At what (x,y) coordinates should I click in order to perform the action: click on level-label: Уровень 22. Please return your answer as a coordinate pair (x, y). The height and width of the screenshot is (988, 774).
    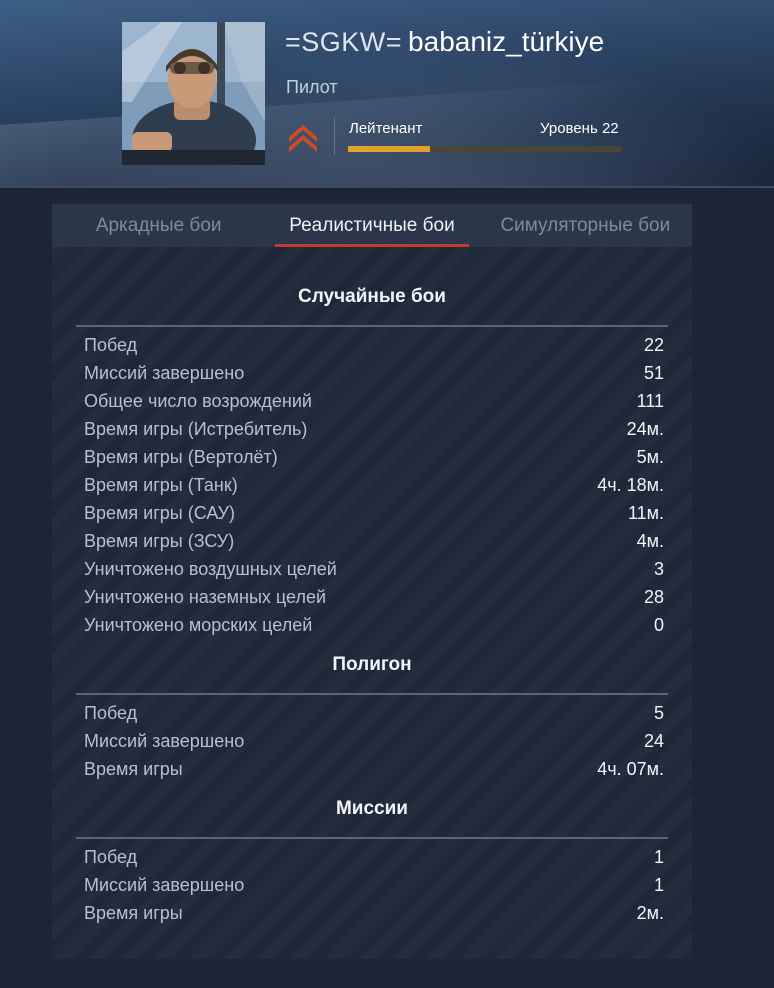
    Looking at the image, I should click on (579, 128).